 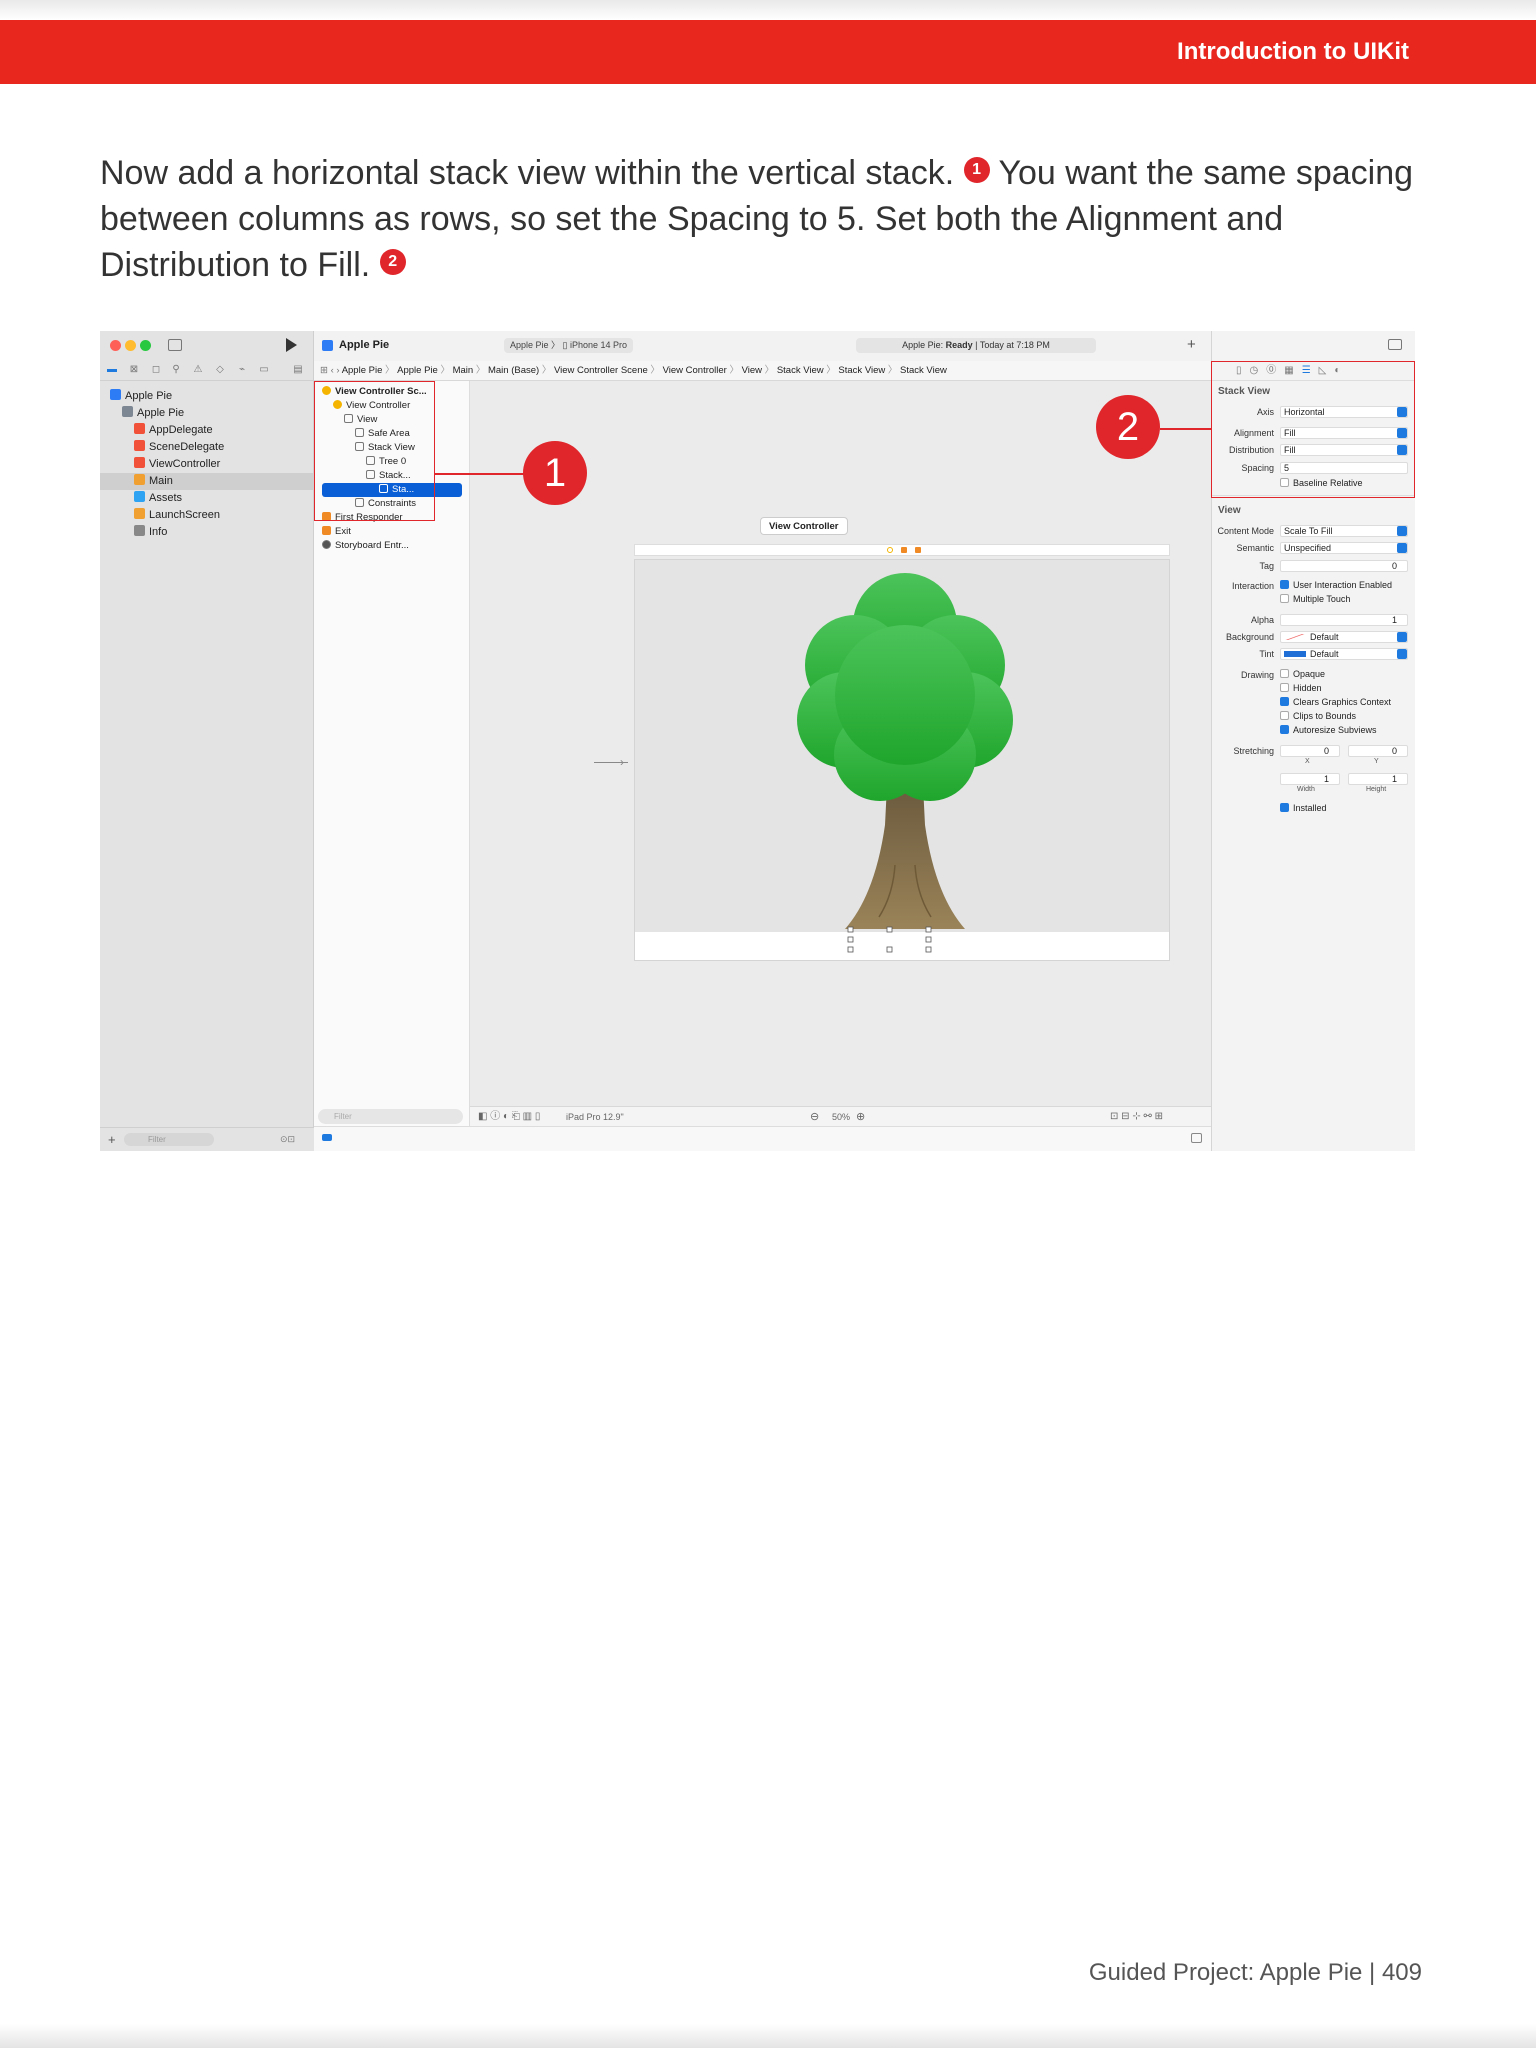 What do you see at coordinates (149, 396) in the screenshot?
I see `navigator-item-label: Apple Pie` at bounding box center [149, 396].